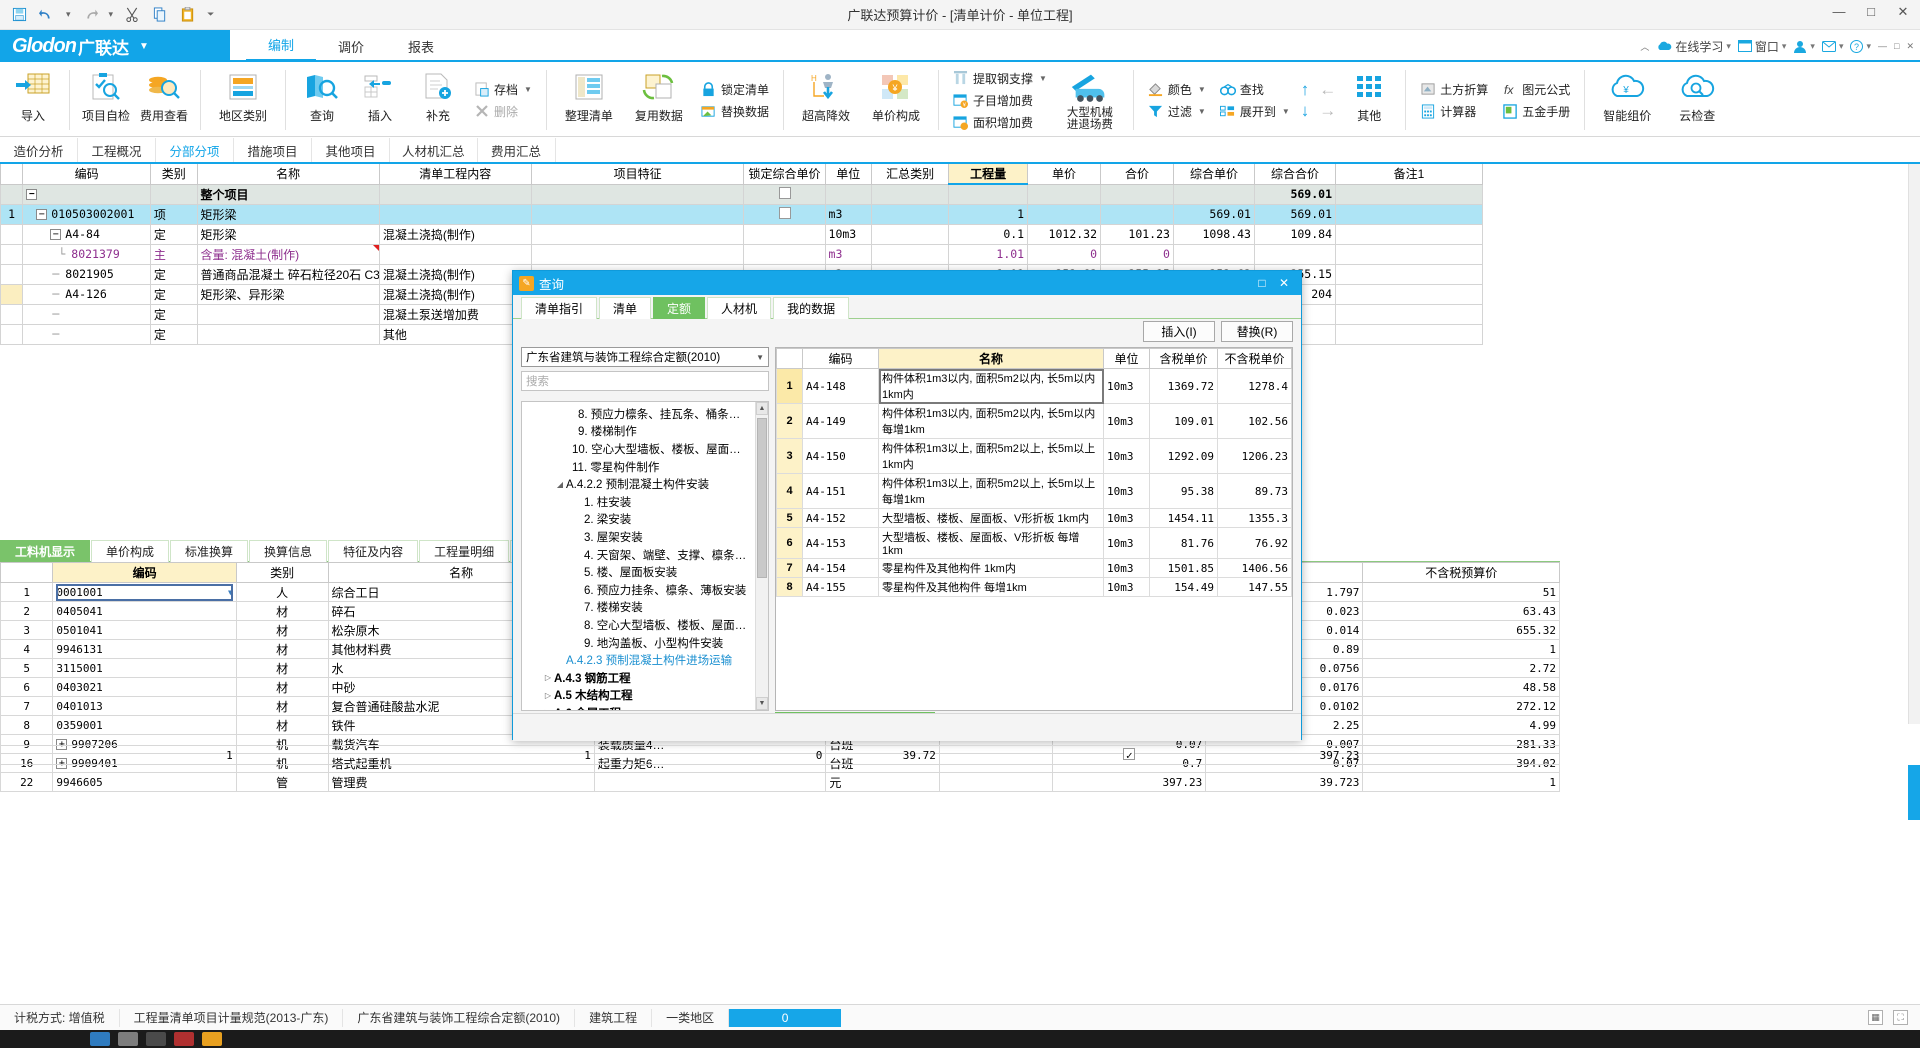  What do you see at coordinates (86, 194) in the screenshot?
I see `row-code: −` at bounding box center [86, 194].